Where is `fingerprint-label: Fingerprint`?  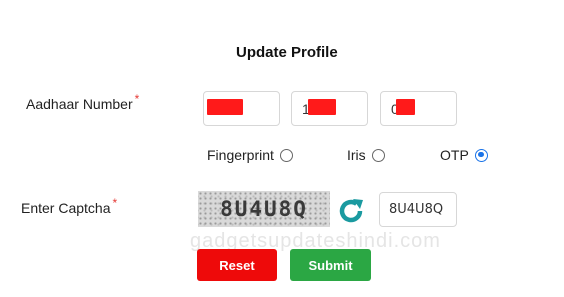 fingerprint-label: Fingerprint is located at coordinates (240, 155).